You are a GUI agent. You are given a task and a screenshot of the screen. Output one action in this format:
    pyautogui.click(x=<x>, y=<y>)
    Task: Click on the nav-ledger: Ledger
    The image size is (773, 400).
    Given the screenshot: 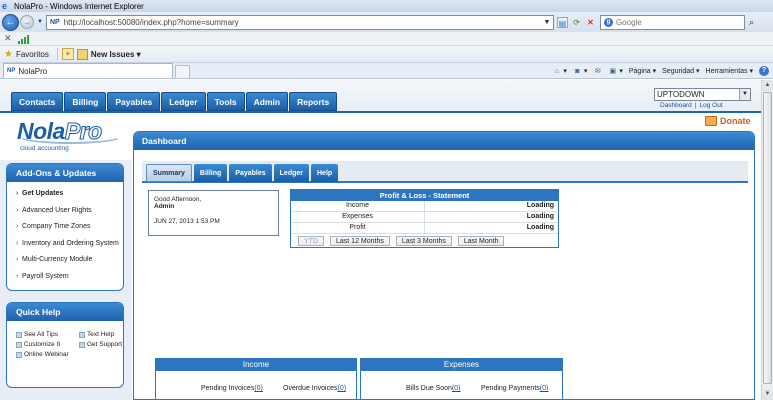 What is the action you would take?
    pyautogui.click(x=183, y=101)
    